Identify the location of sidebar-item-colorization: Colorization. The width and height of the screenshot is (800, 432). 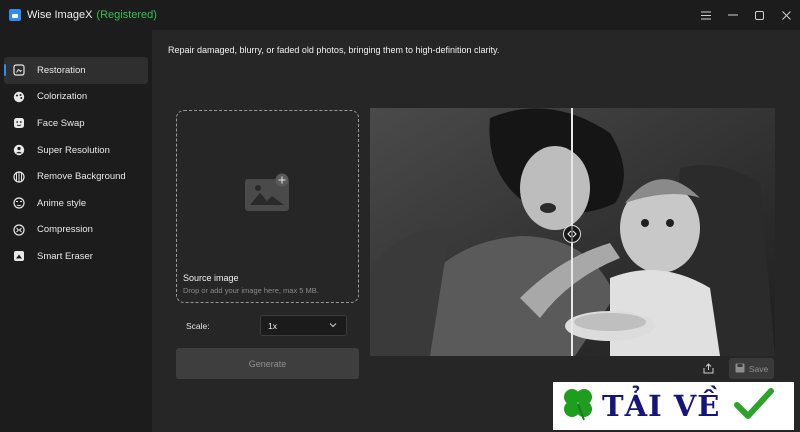
(76, 97).